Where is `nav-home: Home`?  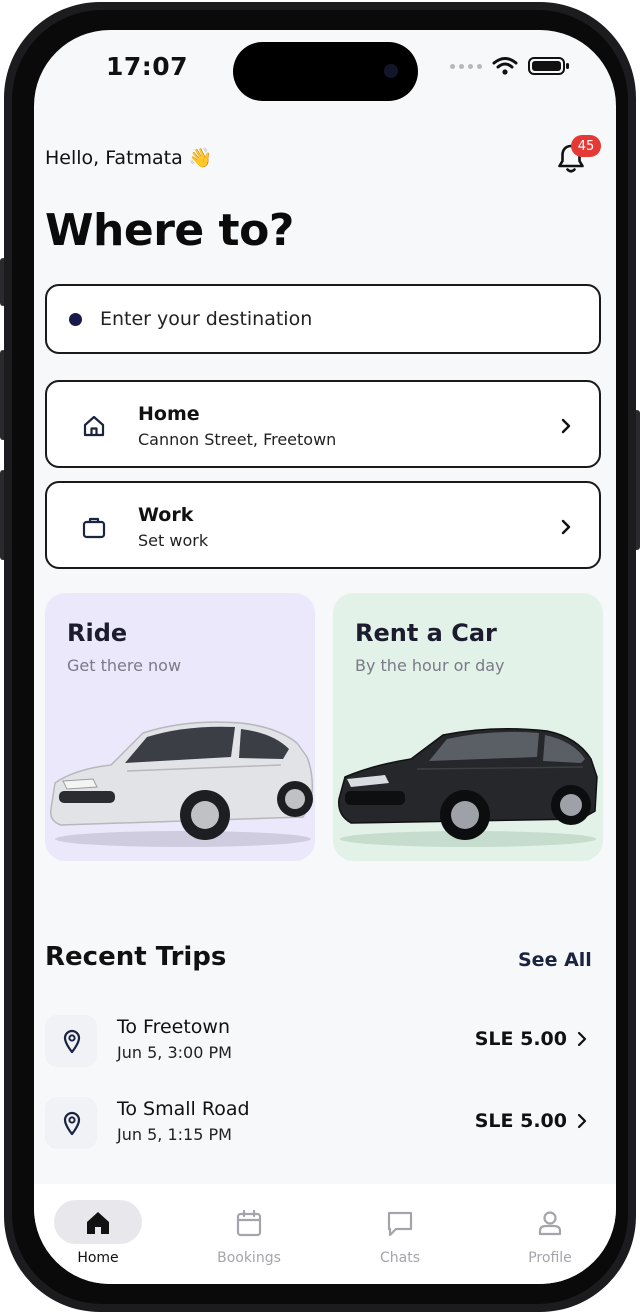 nav-home: Home is located at coordinates (94, 1234).